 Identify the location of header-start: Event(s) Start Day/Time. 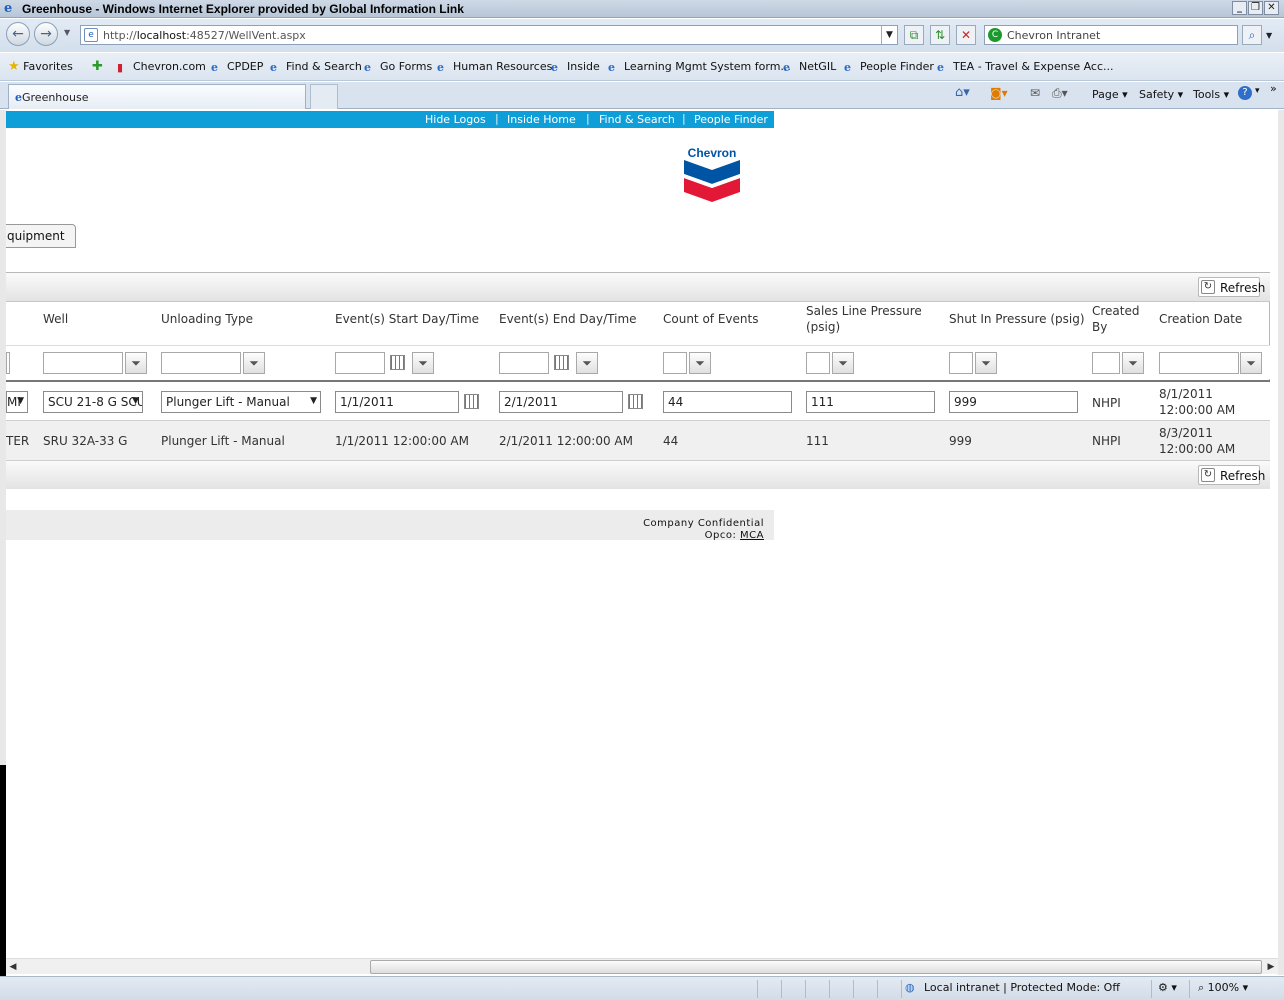
(407, 319).